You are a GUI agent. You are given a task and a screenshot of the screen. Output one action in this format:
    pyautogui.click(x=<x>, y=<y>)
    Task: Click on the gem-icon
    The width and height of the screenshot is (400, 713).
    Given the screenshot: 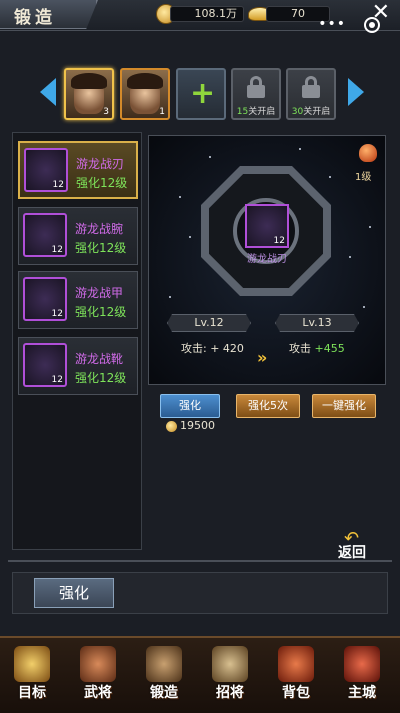 What is the action you would take?
    pyautogui.click(x=368, y=153)
    